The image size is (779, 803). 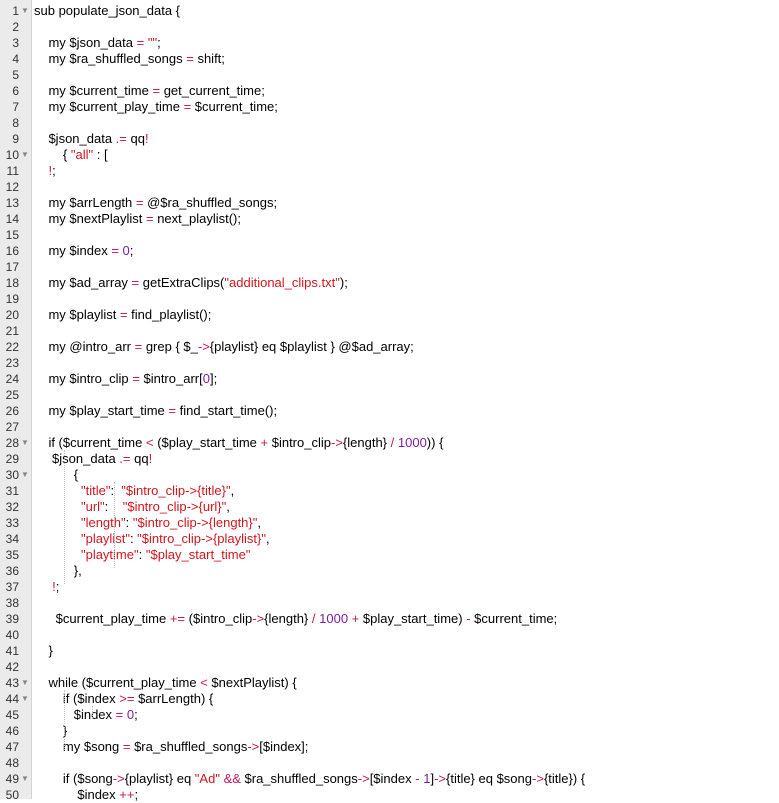 I want to click on code-line: 5, so click(x=389, y=75).